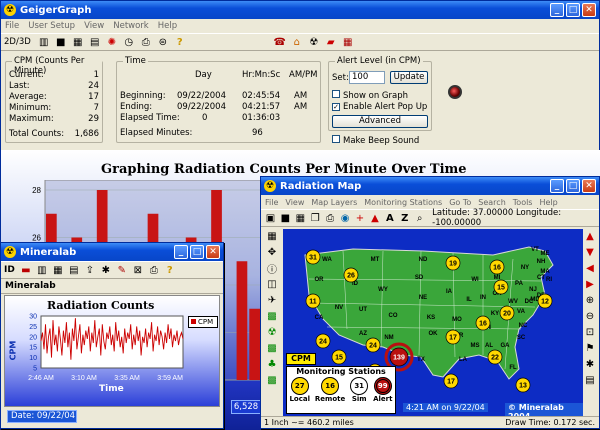 The width and height of the screenshot is (600, 430). Describe the element at coordinates (330, 390) in the screenshot. I see `stations-legend-item-remote: 16 Remote` at that location.